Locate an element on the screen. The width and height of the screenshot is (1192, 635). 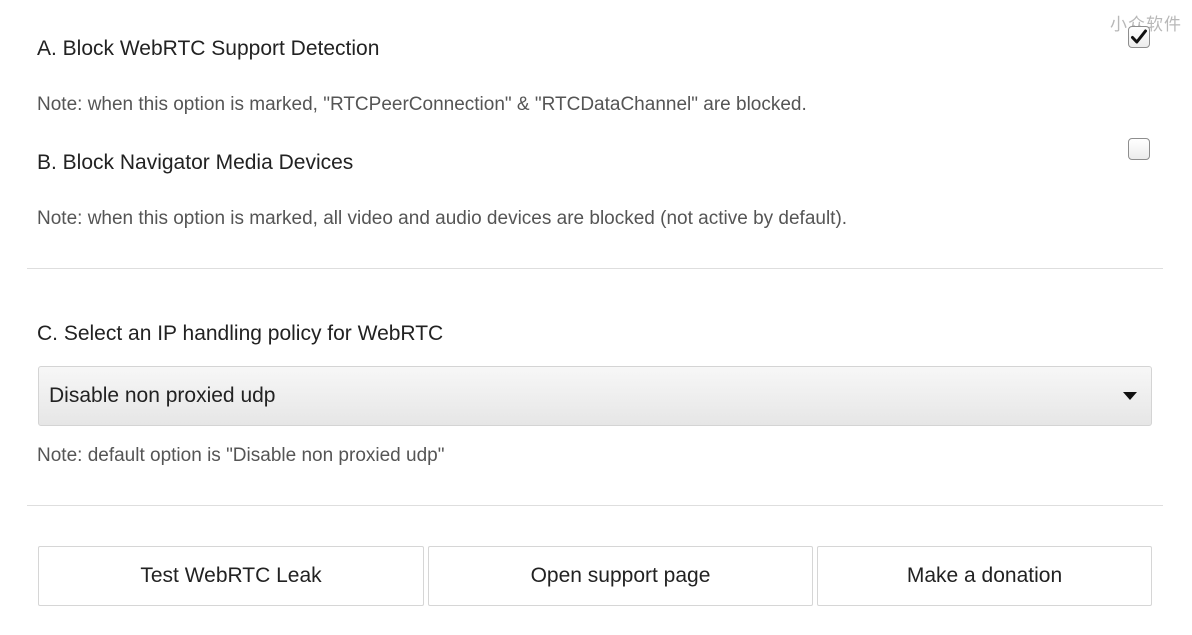
ip-policy-selected-value: Disable non proxied udp is located at coordinates (162, 395).